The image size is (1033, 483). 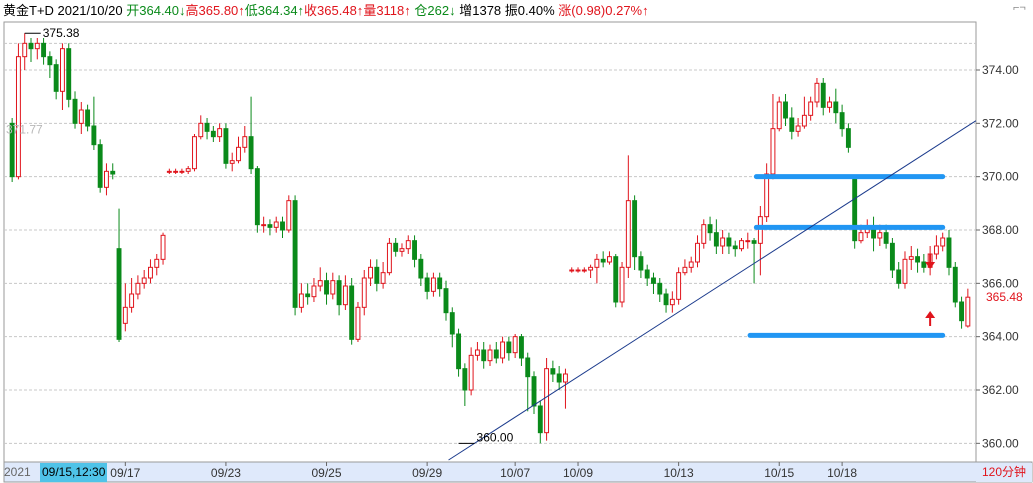 I want to click on y-tick-label: 364.00, so click(x=1000, y=337).